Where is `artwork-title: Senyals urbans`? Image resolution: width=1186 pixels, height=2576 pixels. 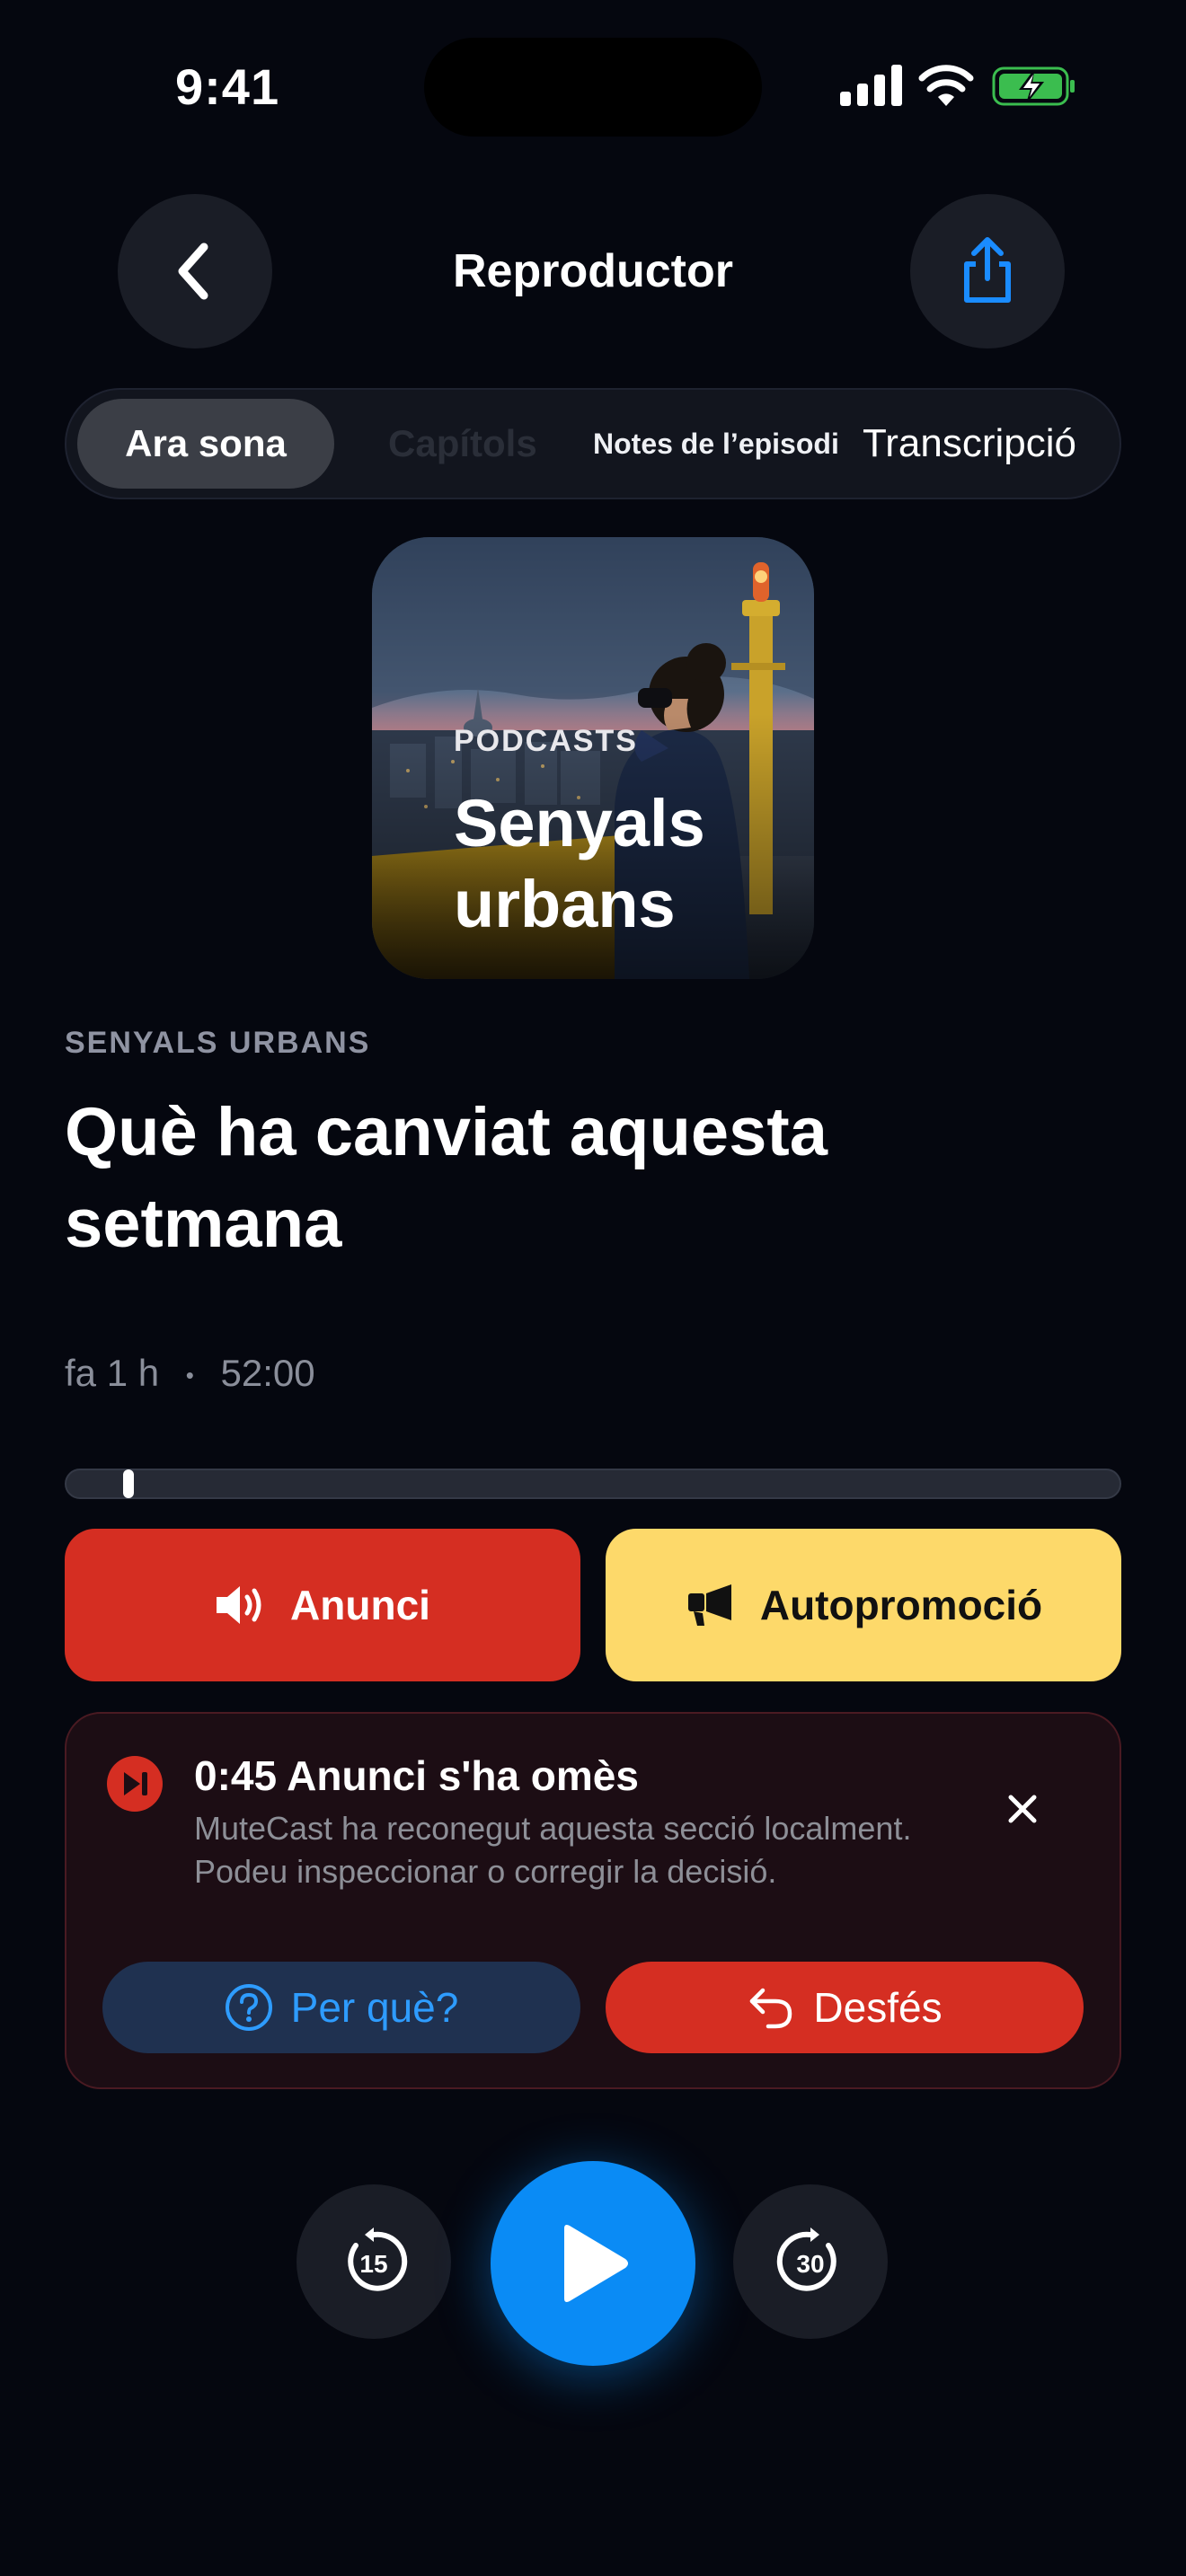 artwork-title: Senyals urbans is located at coordinates (579, 863).